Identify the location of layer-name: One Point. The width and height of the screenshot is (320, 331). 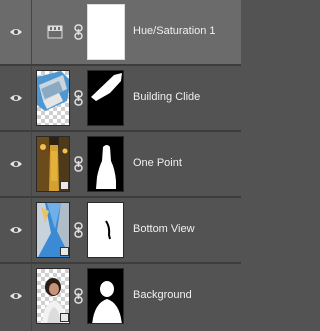
(157, 163).